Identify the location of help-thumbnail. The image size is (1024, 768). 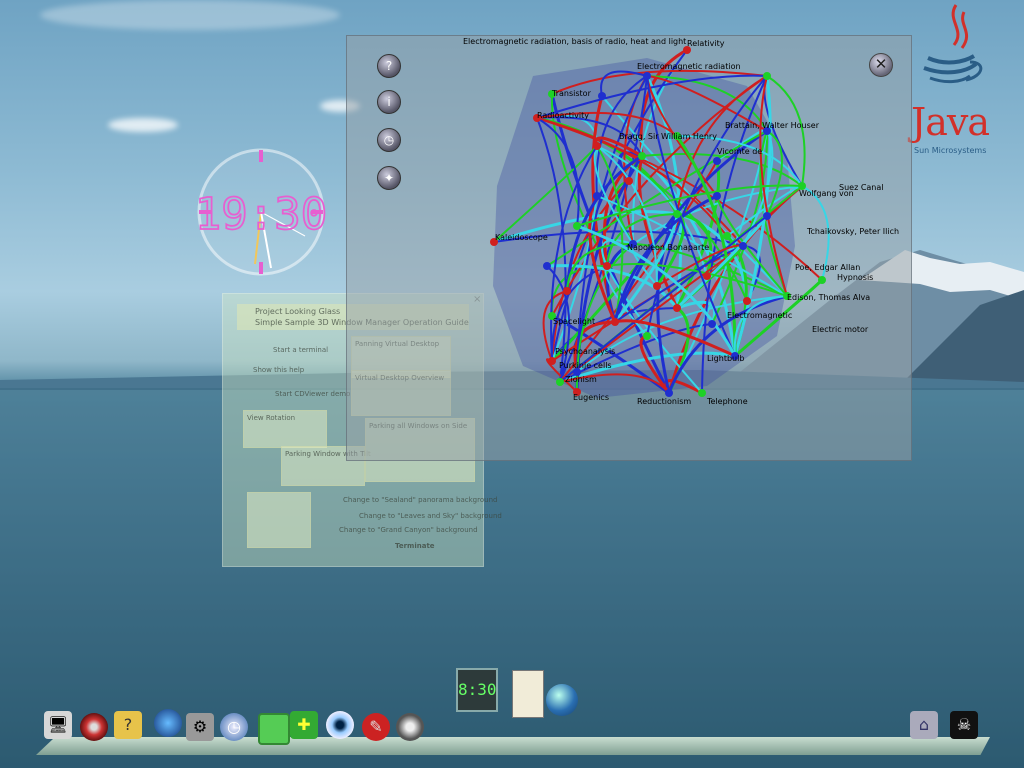
(279, 520).